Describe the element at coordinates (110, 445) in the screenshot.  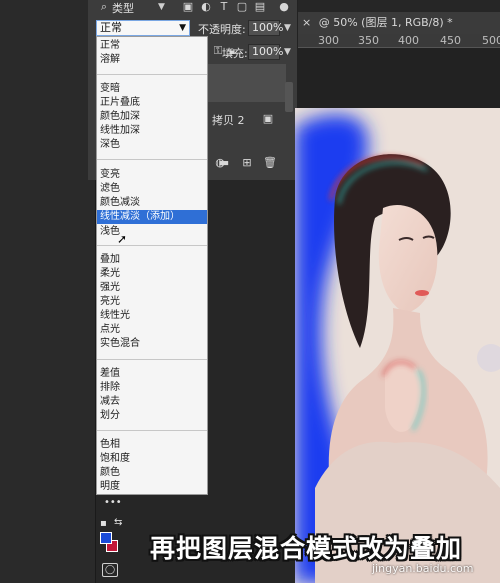
I see `menu-item-hue: 色相` at that location.